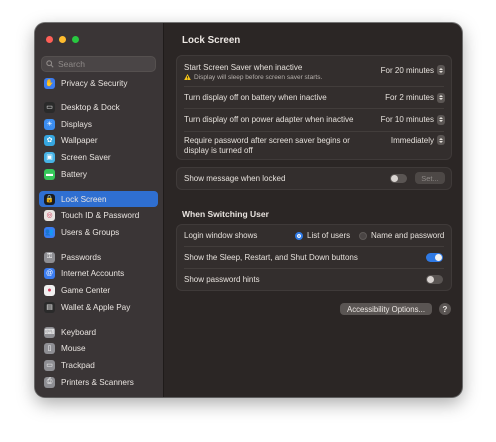 The width and height of the screenshot is (496, 442). I want to click on password-hints-row: Show password hints, so click(314, 279).